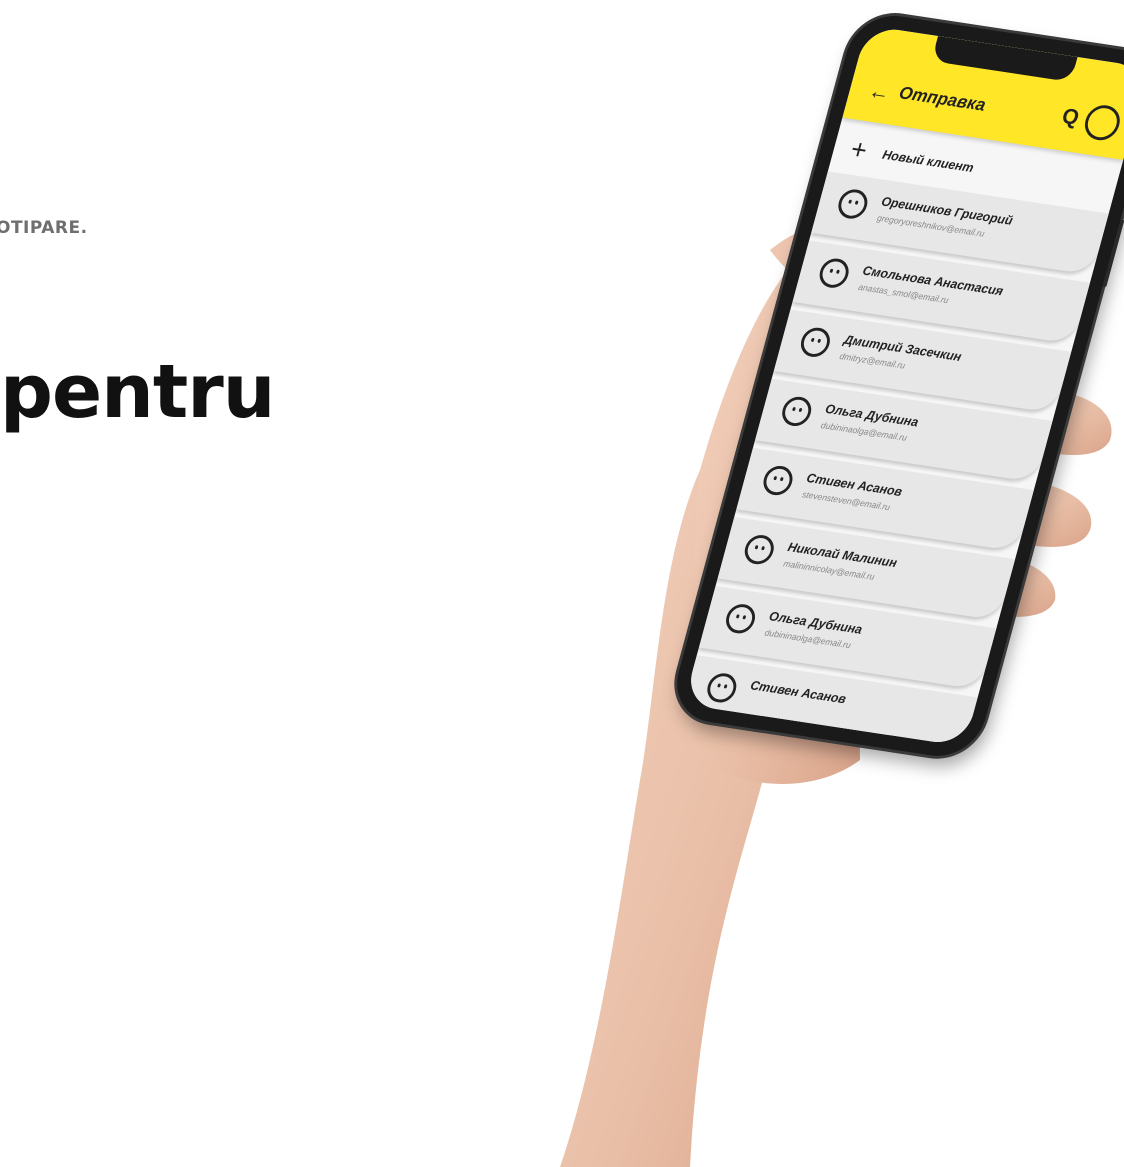 This screenshot has height=1167, width=1124. What do you see at coordinates (859, 149) in the screenshot?
I see `plus-icon: +` at bounding box center [859, 149].